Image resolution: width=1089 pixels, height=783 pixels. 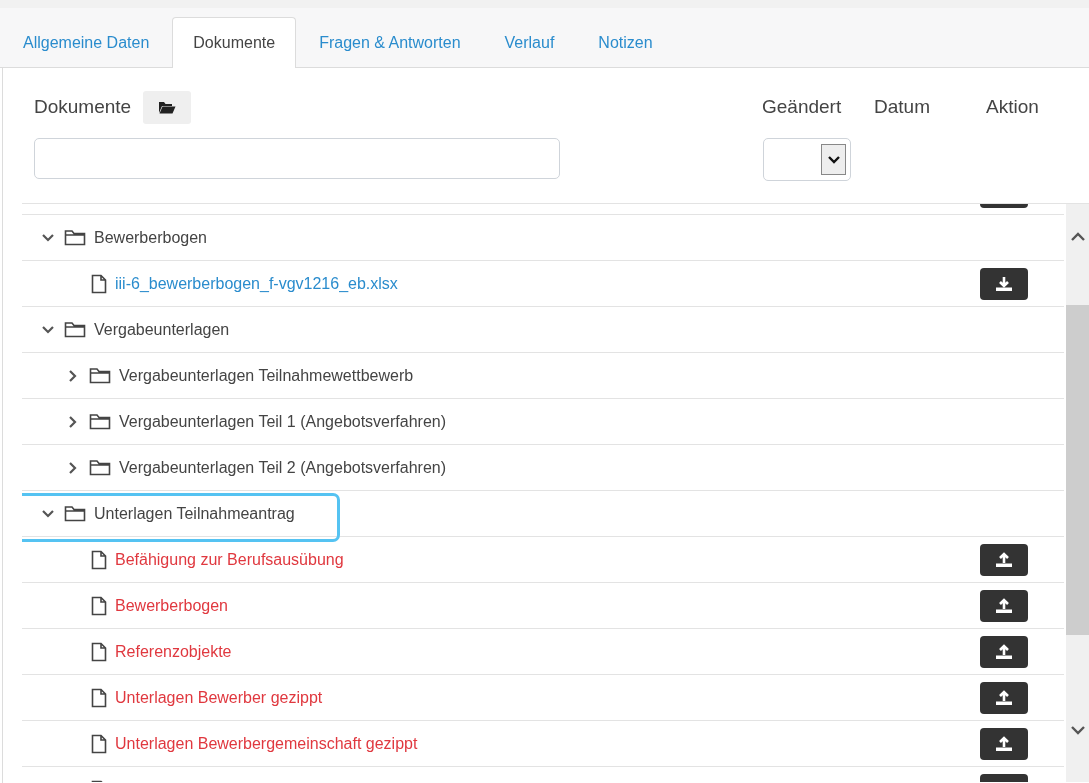 I want to click on folder-name: Unterlagen Teilnahmeantrag, so click(x=194, y=513).